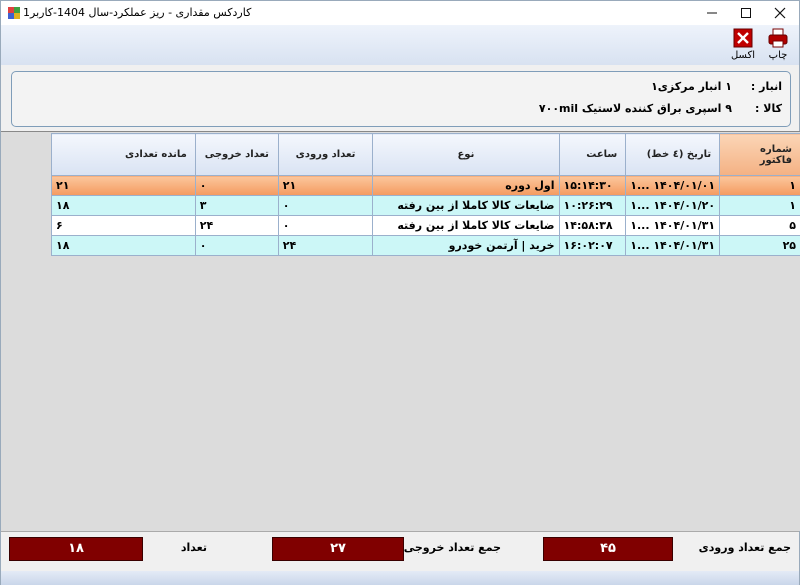 Image resolution: width=800 pixels, height=585 pixels. I want to click on total-in-label: جمع تعداد ورودی, so click(744, 547).